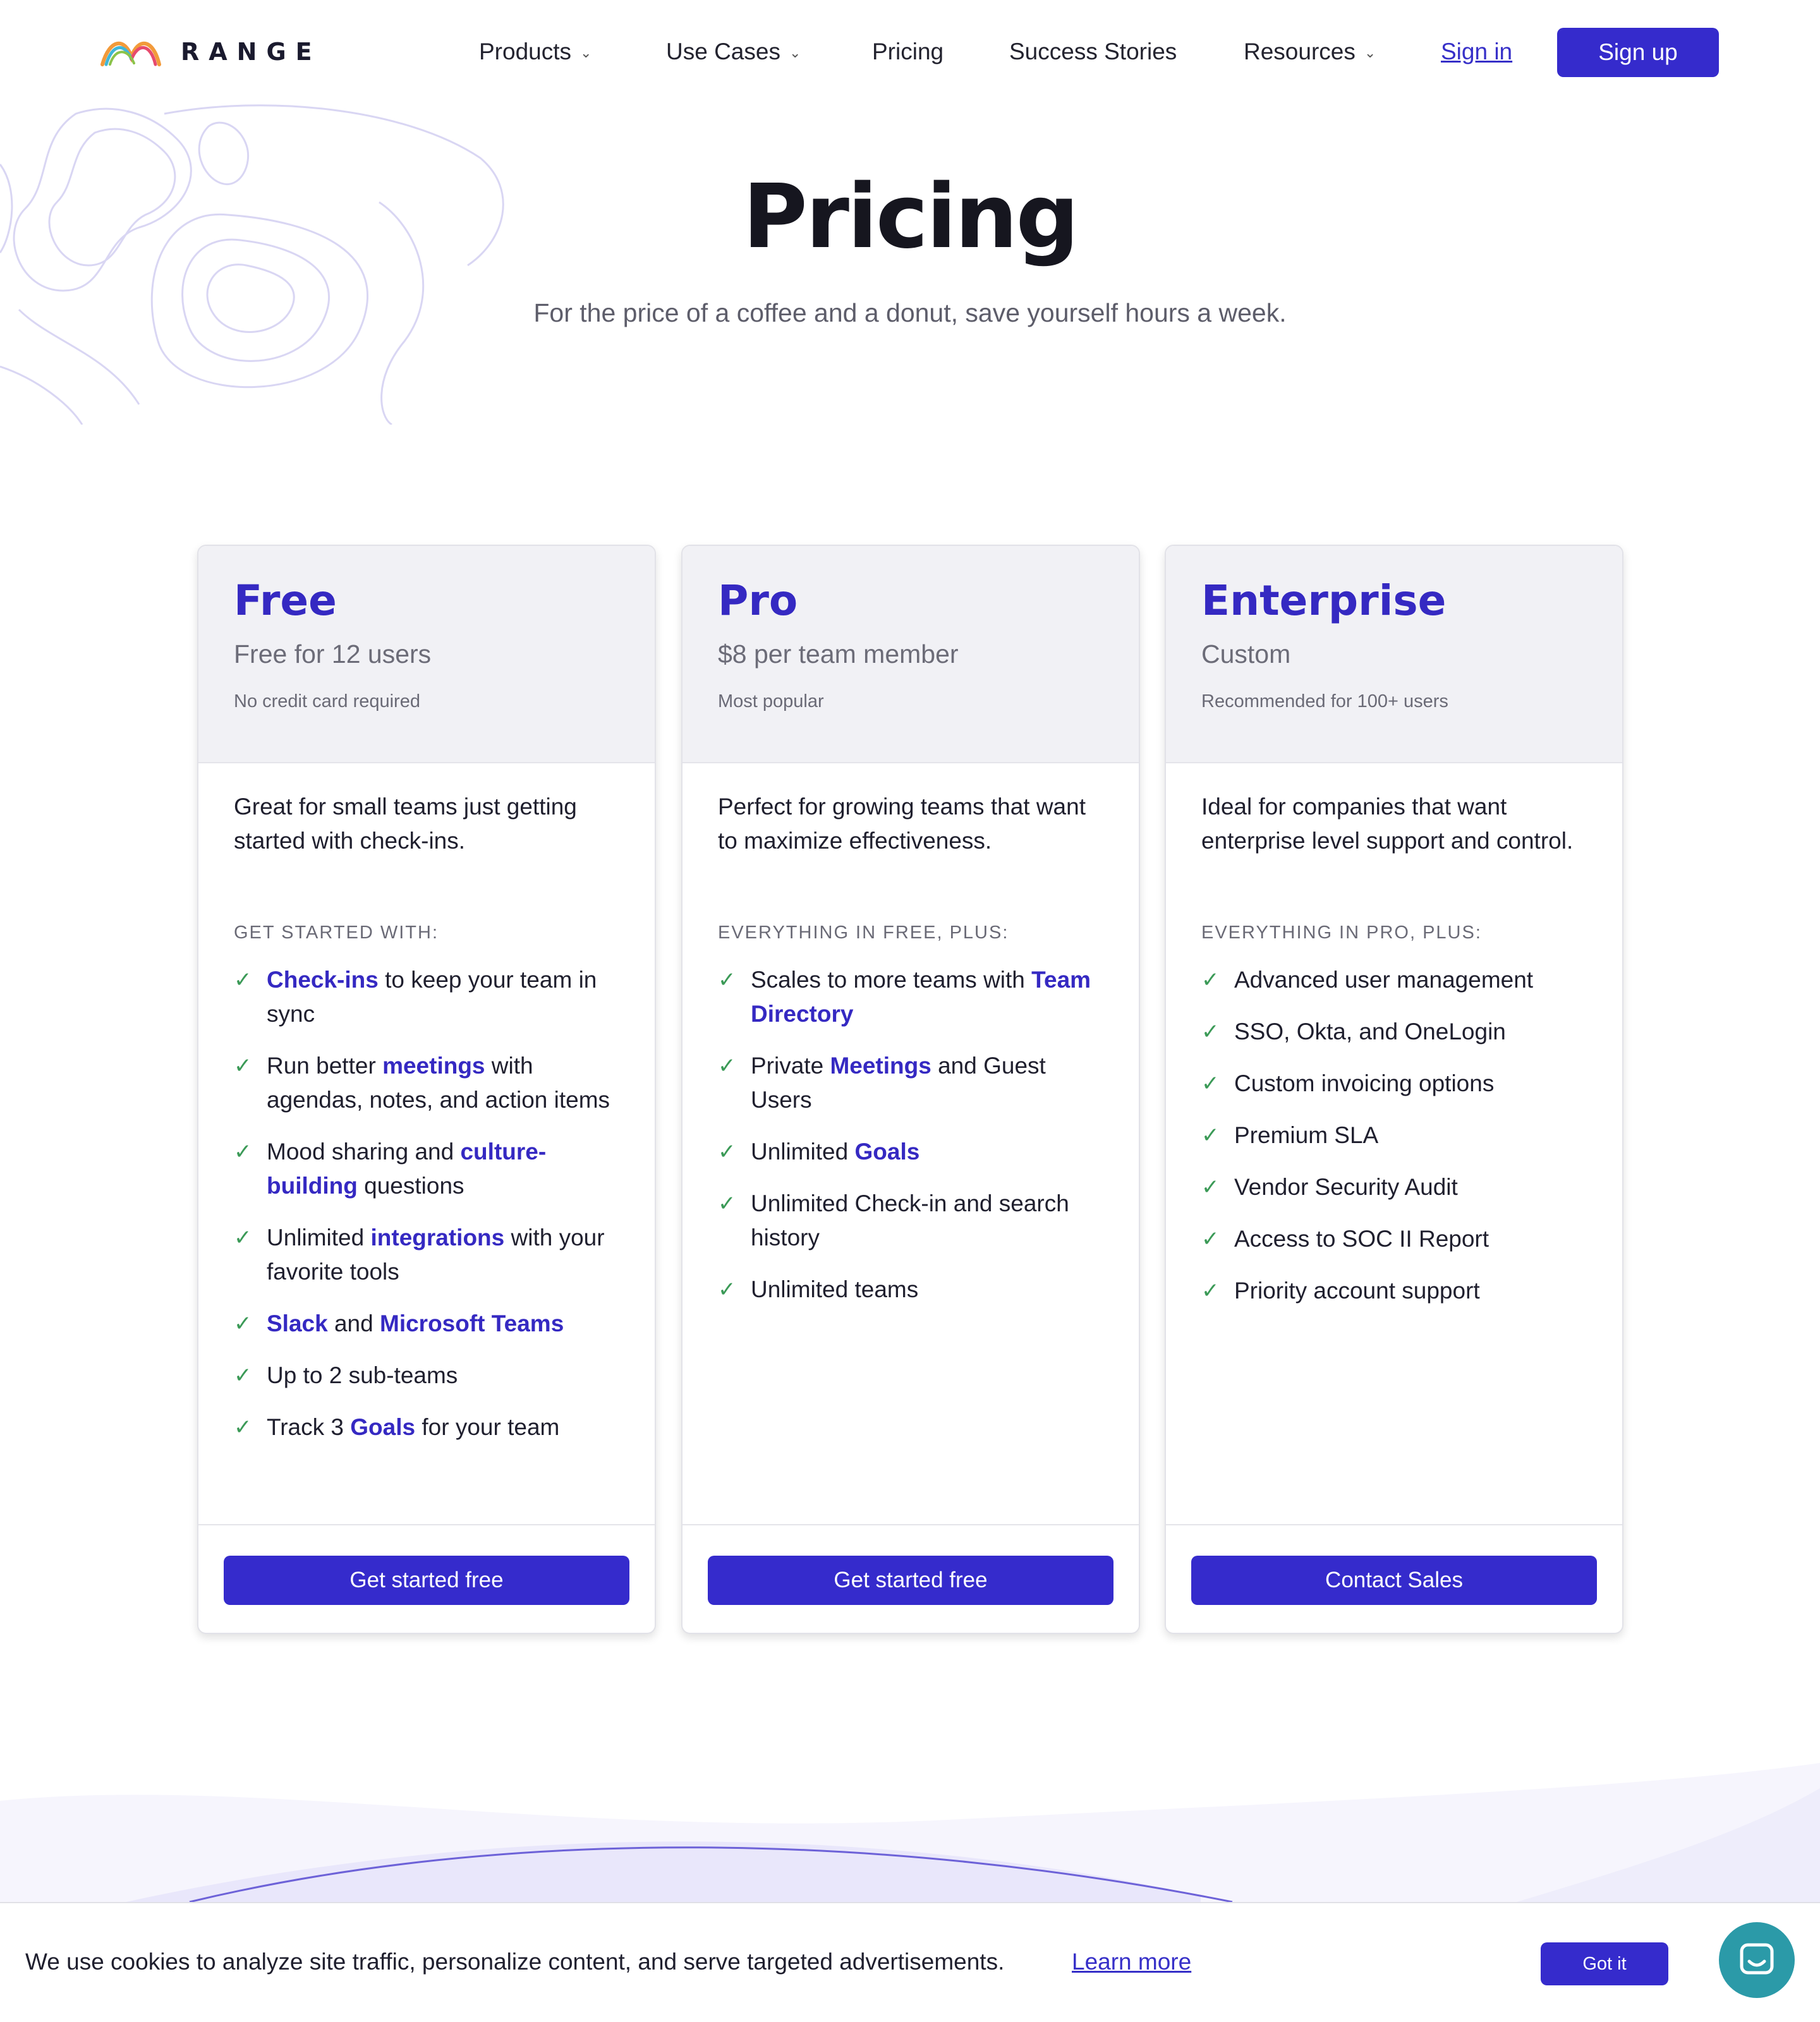 Image resolution: width=1820 pixels, height=2022 pixels. What do you see at coordinates (433, 1066) in the screenshot?
I see `feature-highlight-link: meetings` at bounding box center [433, 1066].